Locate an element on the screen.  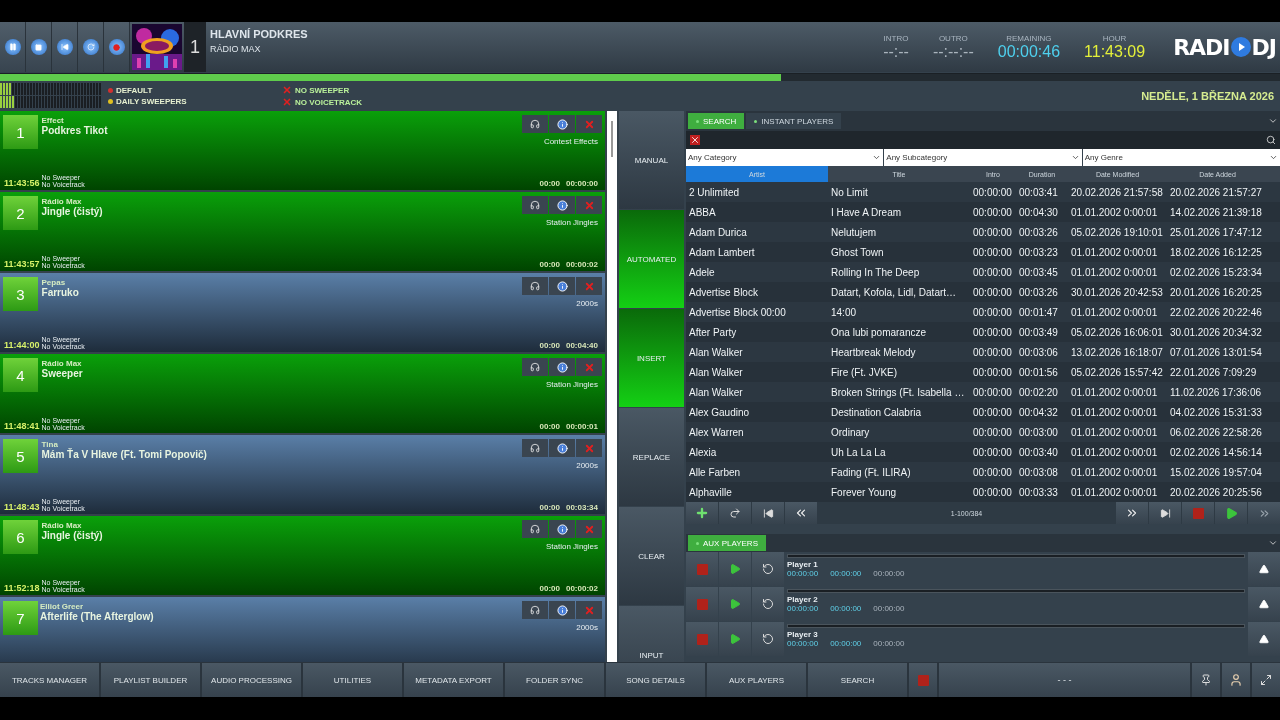
nav-button: SONG DETAILS is located at coordinates (655, 680).